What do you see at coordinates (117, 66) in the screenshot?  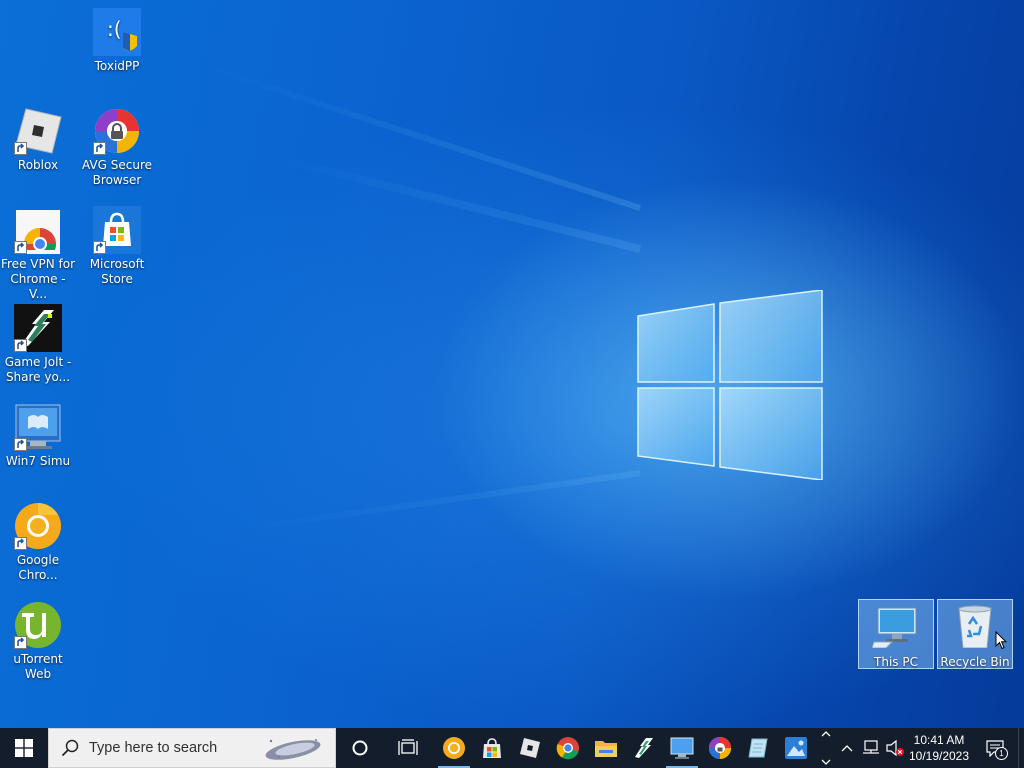 I see `desktop-icon-label: ToxidPP` at bounding box center [117, 66].